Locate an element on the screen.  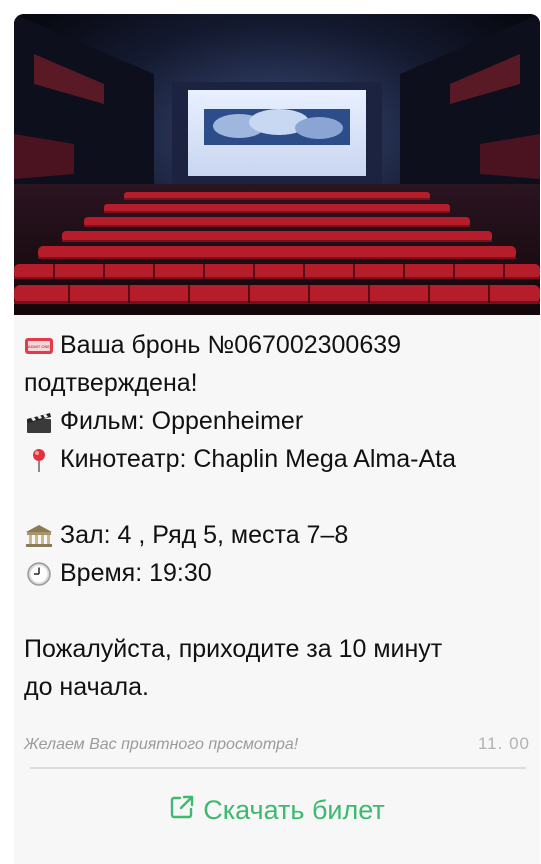
divider is located at coordinates (278, 768).